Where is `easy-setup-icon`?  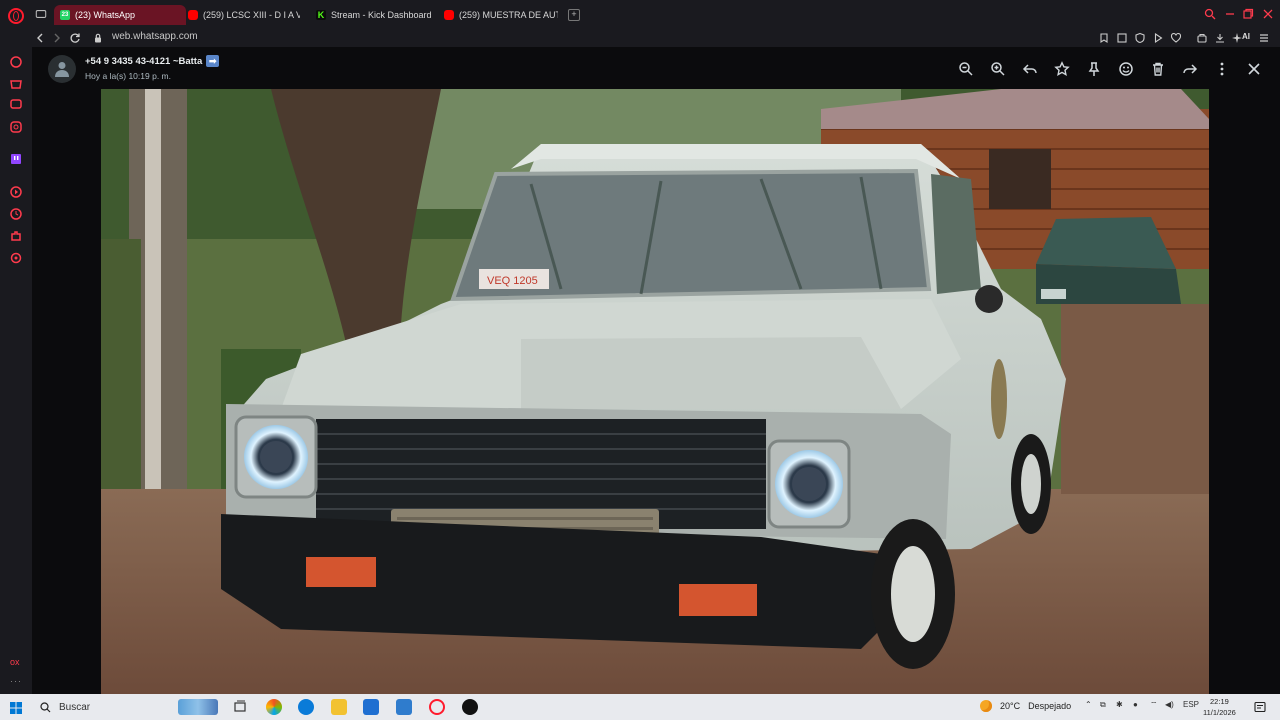
easy-setup-icon is located at coordinates (1264, 38).